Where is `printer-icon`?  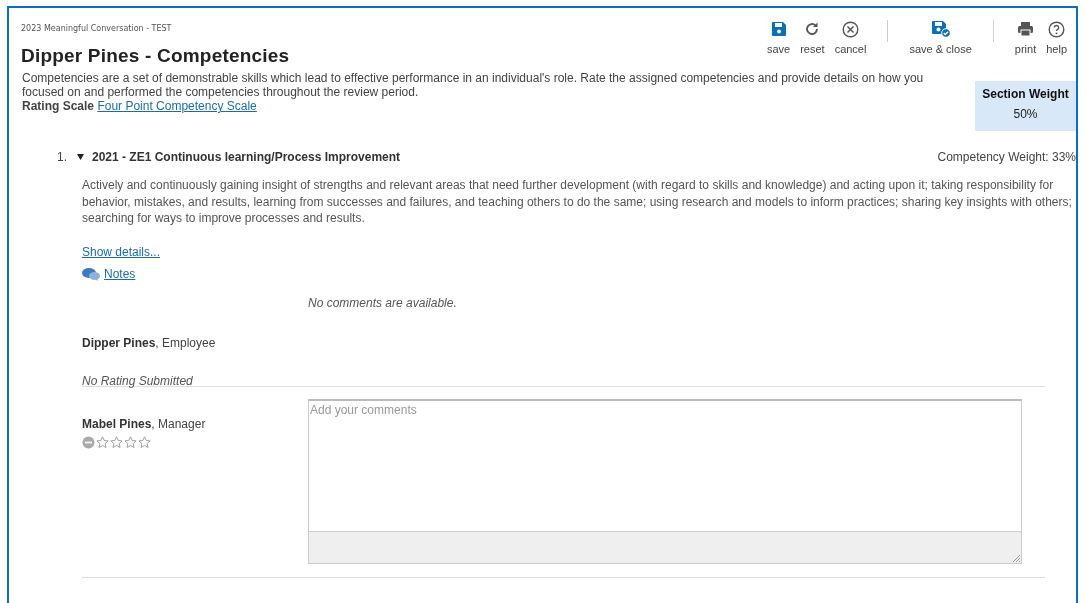 printer-icon is located at coordinates (1025, 29).